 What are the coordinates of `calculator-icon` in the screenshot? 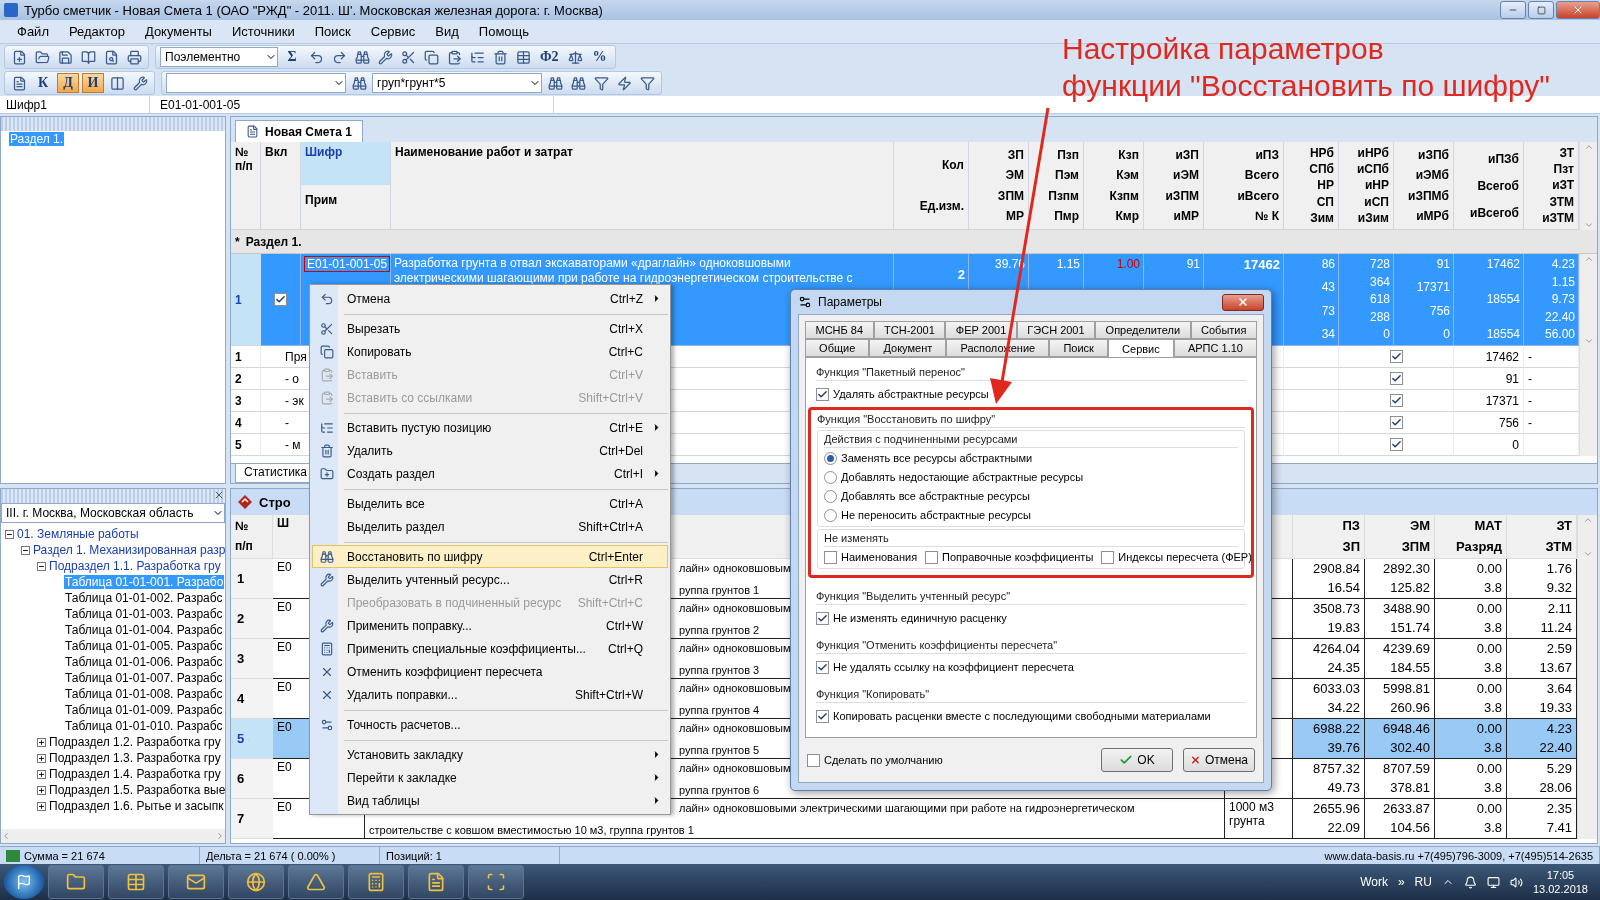 It's located at (376, 882).